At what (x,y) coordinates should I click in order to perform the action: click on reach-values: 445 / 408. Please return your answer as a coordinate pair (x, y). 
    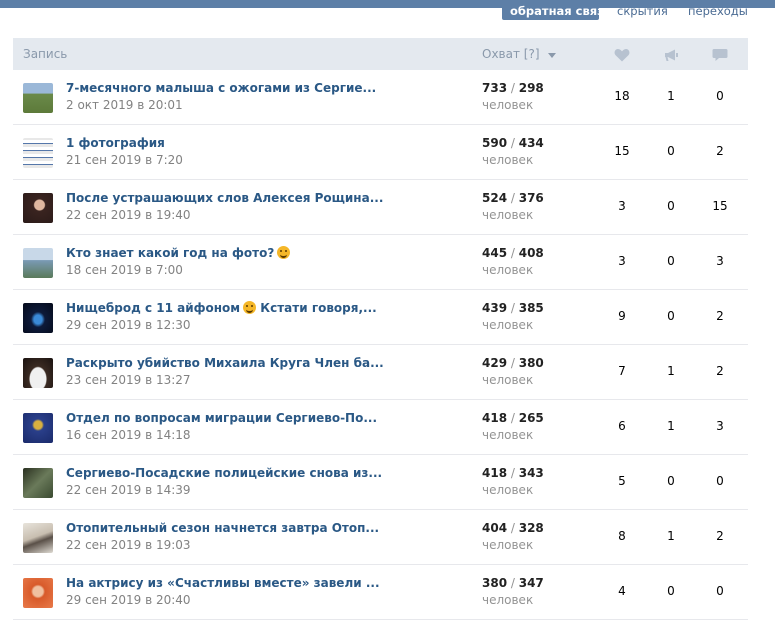
    Looking at the image, I should click on (513, 253).